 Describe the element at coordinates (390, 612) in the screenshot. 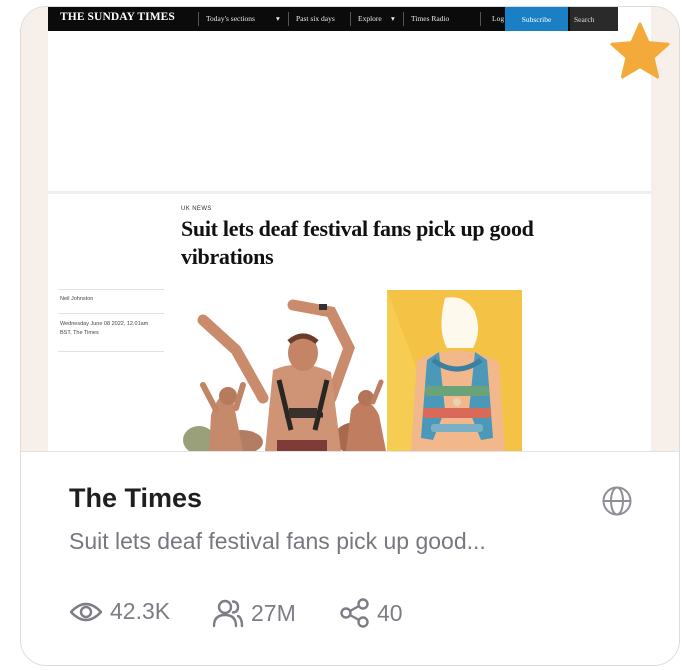

I see `shares-count: 40` at that location.